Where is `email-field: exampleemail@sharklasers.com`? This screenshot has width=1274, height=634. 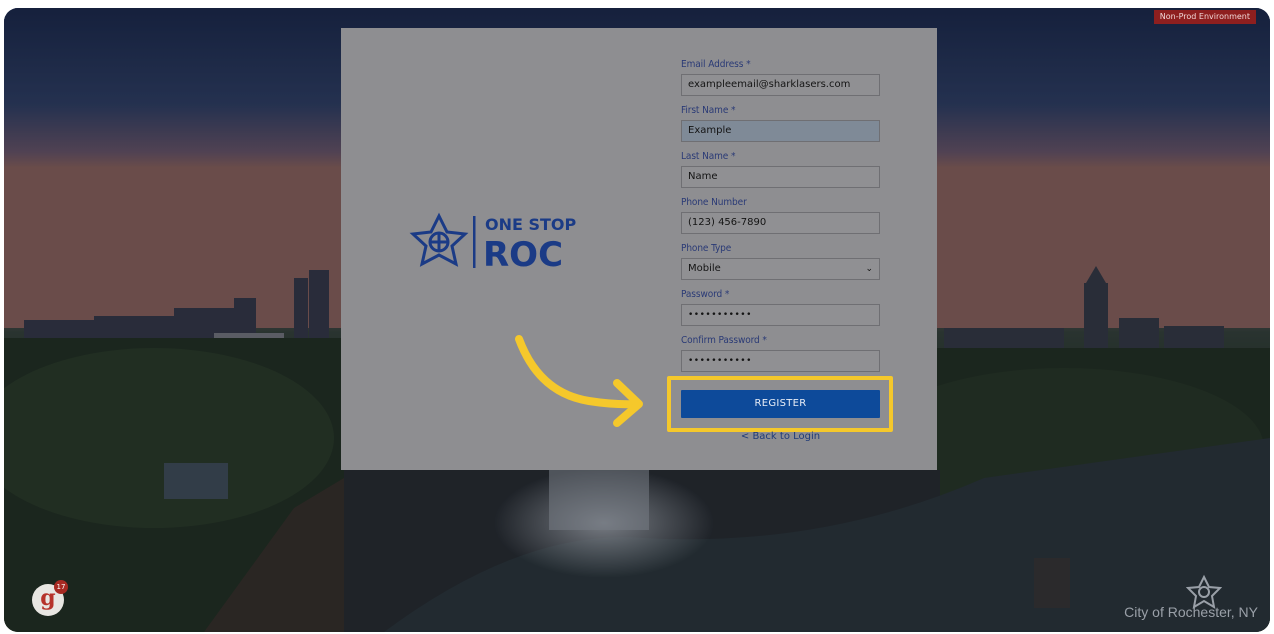
email-field: exampleemail@sharklasers.com is located at coordinates (780, 85).